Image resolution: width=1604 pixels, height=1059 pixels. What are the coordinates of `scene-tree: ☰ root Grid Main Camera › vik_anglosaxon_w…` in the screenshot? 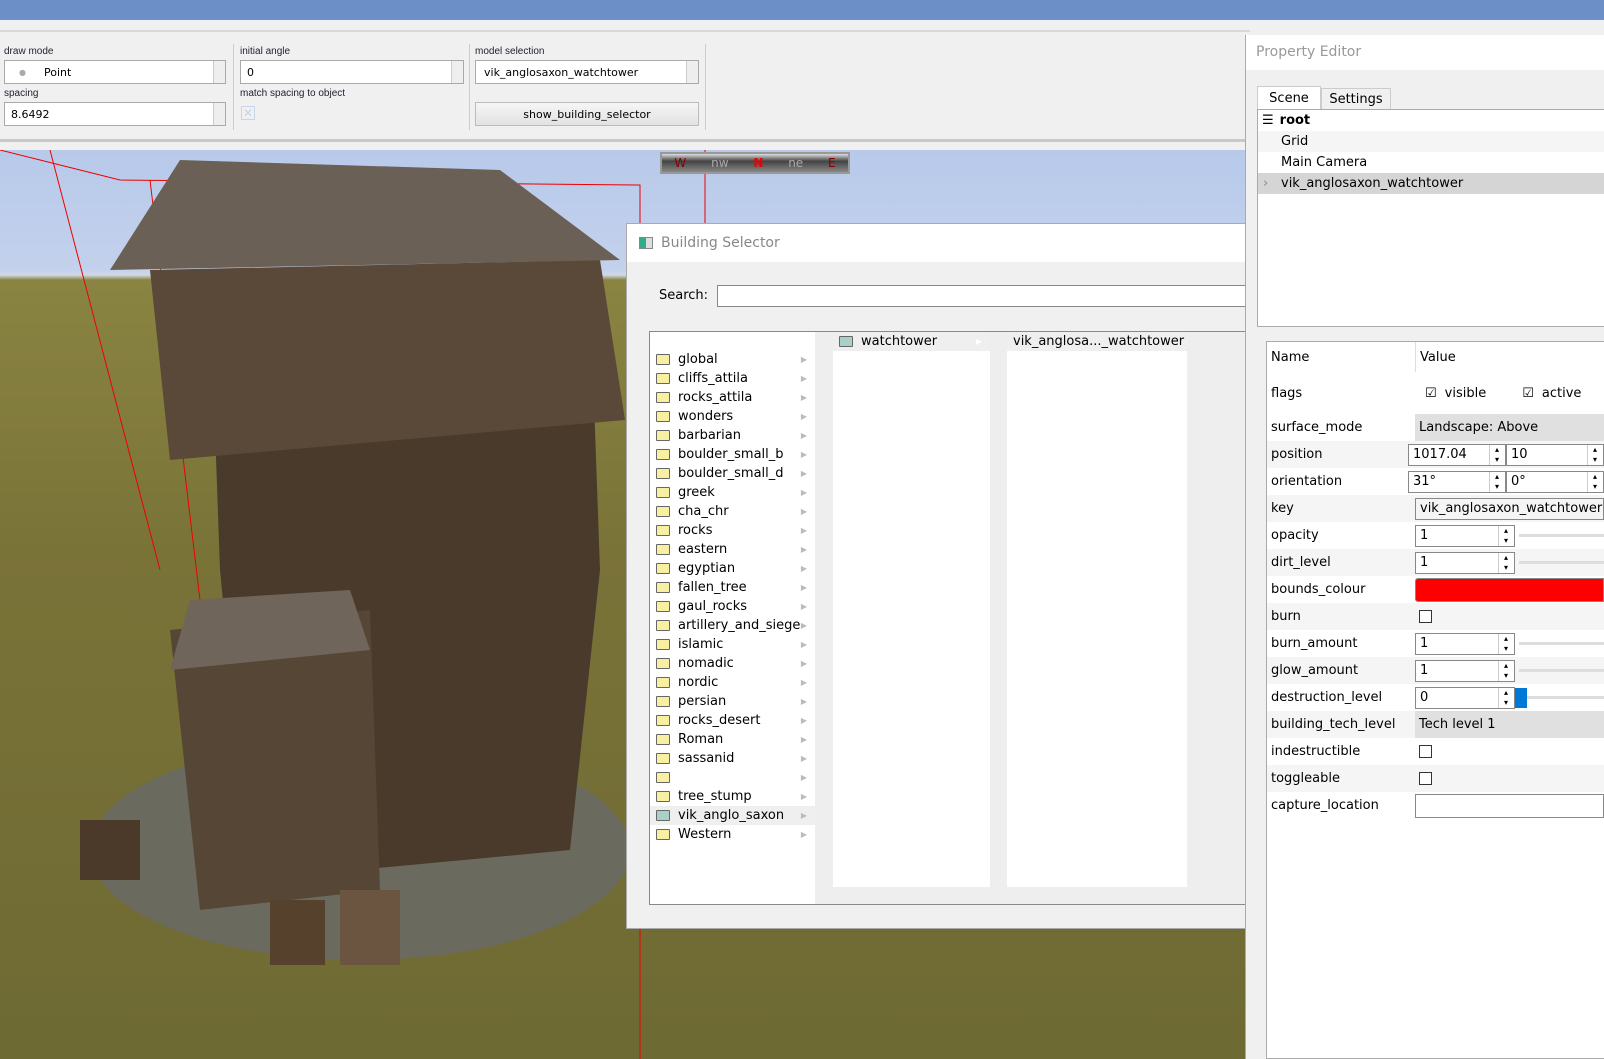 It's located at (1430, 218).